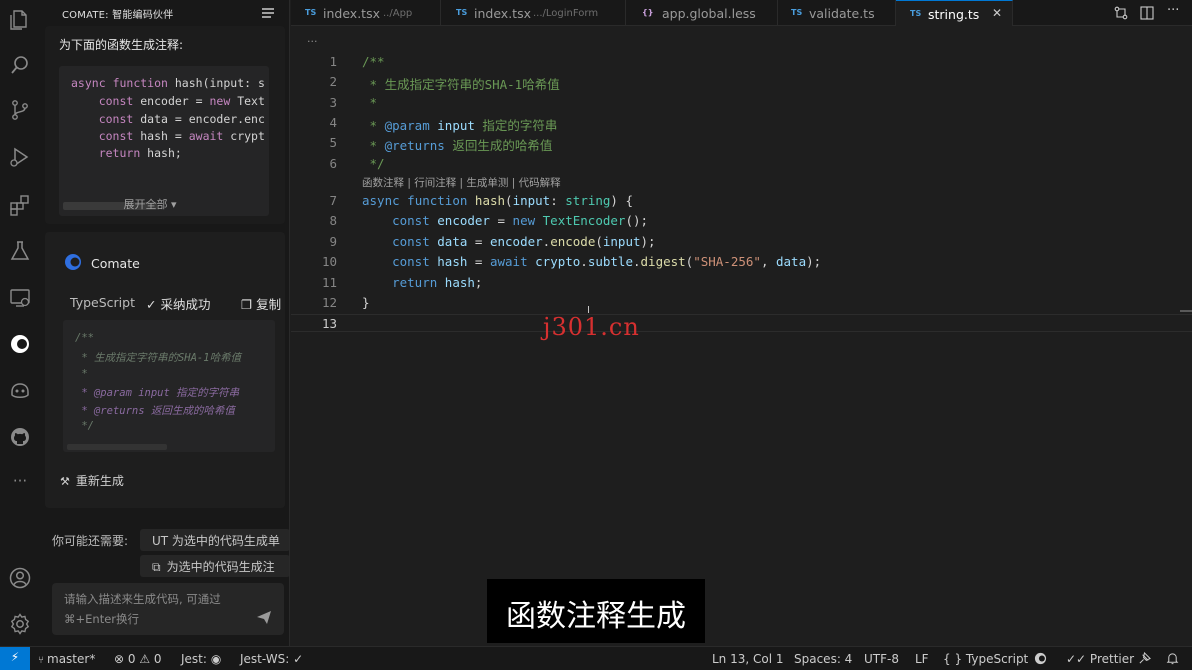 The image size is (1192, 670). I want to click on settings-icon, so click(20, 624).